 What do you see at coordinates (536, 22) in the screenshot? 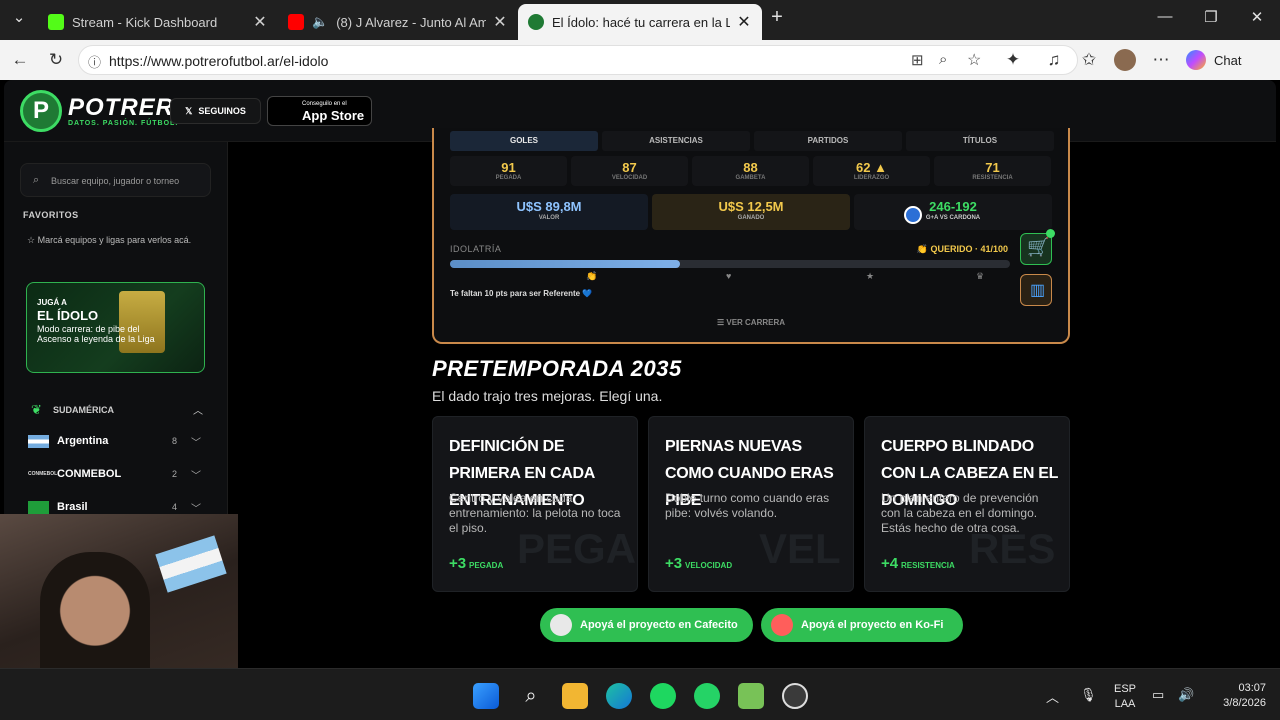
I see `potrero-favicon-icon` at bounding box center [536, 22].